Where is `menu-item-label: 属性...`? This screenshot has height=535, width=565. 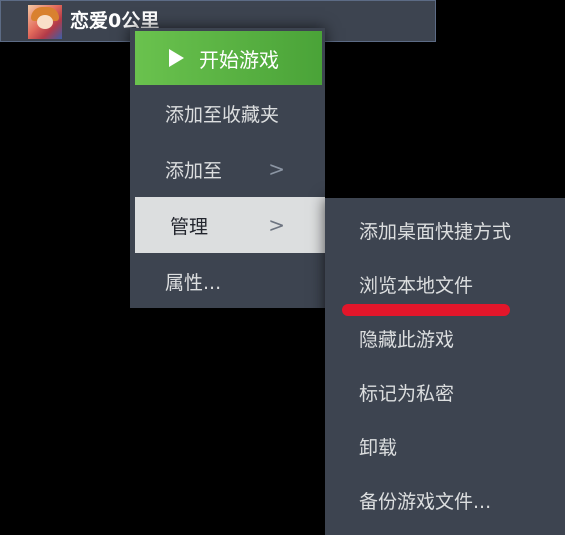
menu-item-label: 属性... is located at coordinates (193, 282).